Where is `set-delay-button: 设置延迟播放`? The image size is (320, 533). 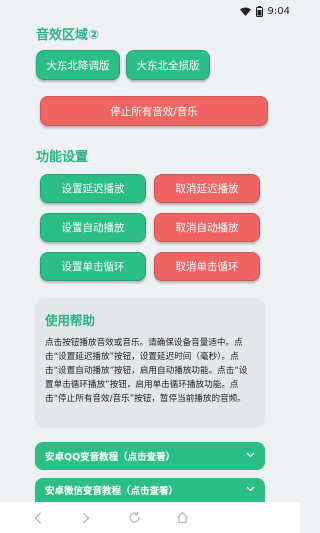
set-delay-button: 设置延迟播放 is located at coordinates (93, 188).